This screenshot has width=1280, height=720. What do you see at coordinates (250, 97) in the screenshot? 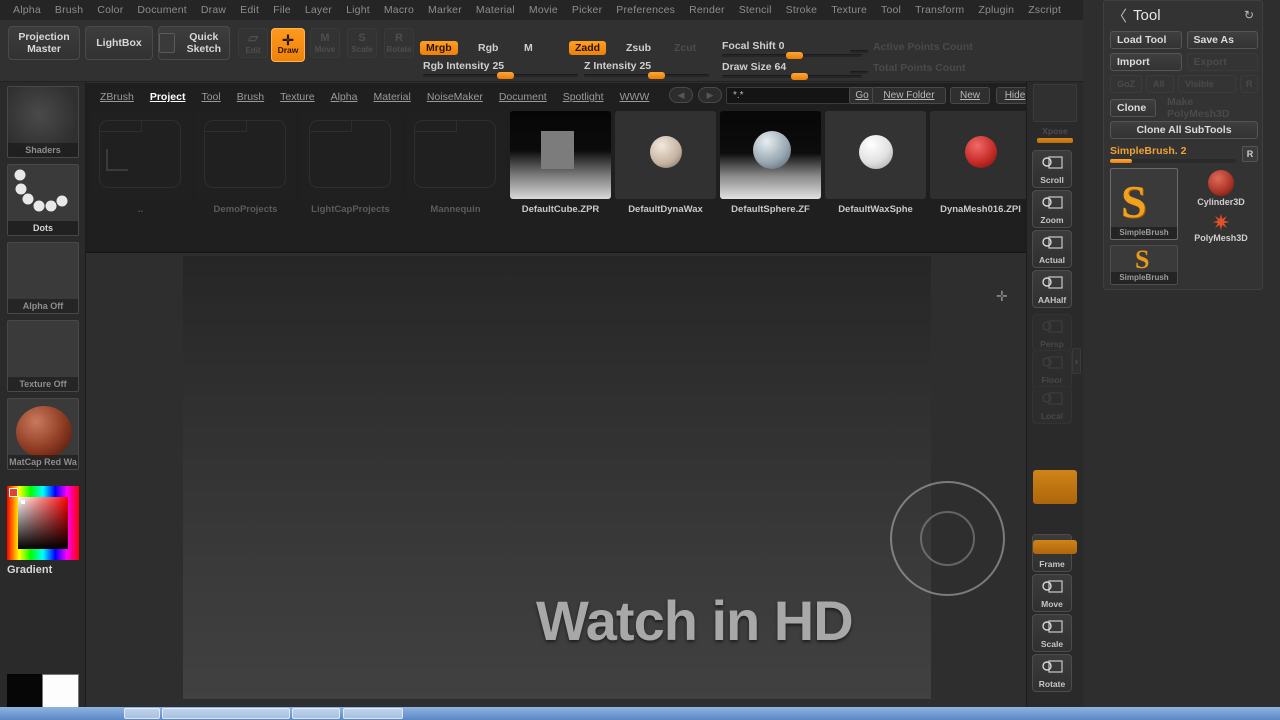
I see `lightbox-tab-brush: Brush` at bounding box center [250, 97].